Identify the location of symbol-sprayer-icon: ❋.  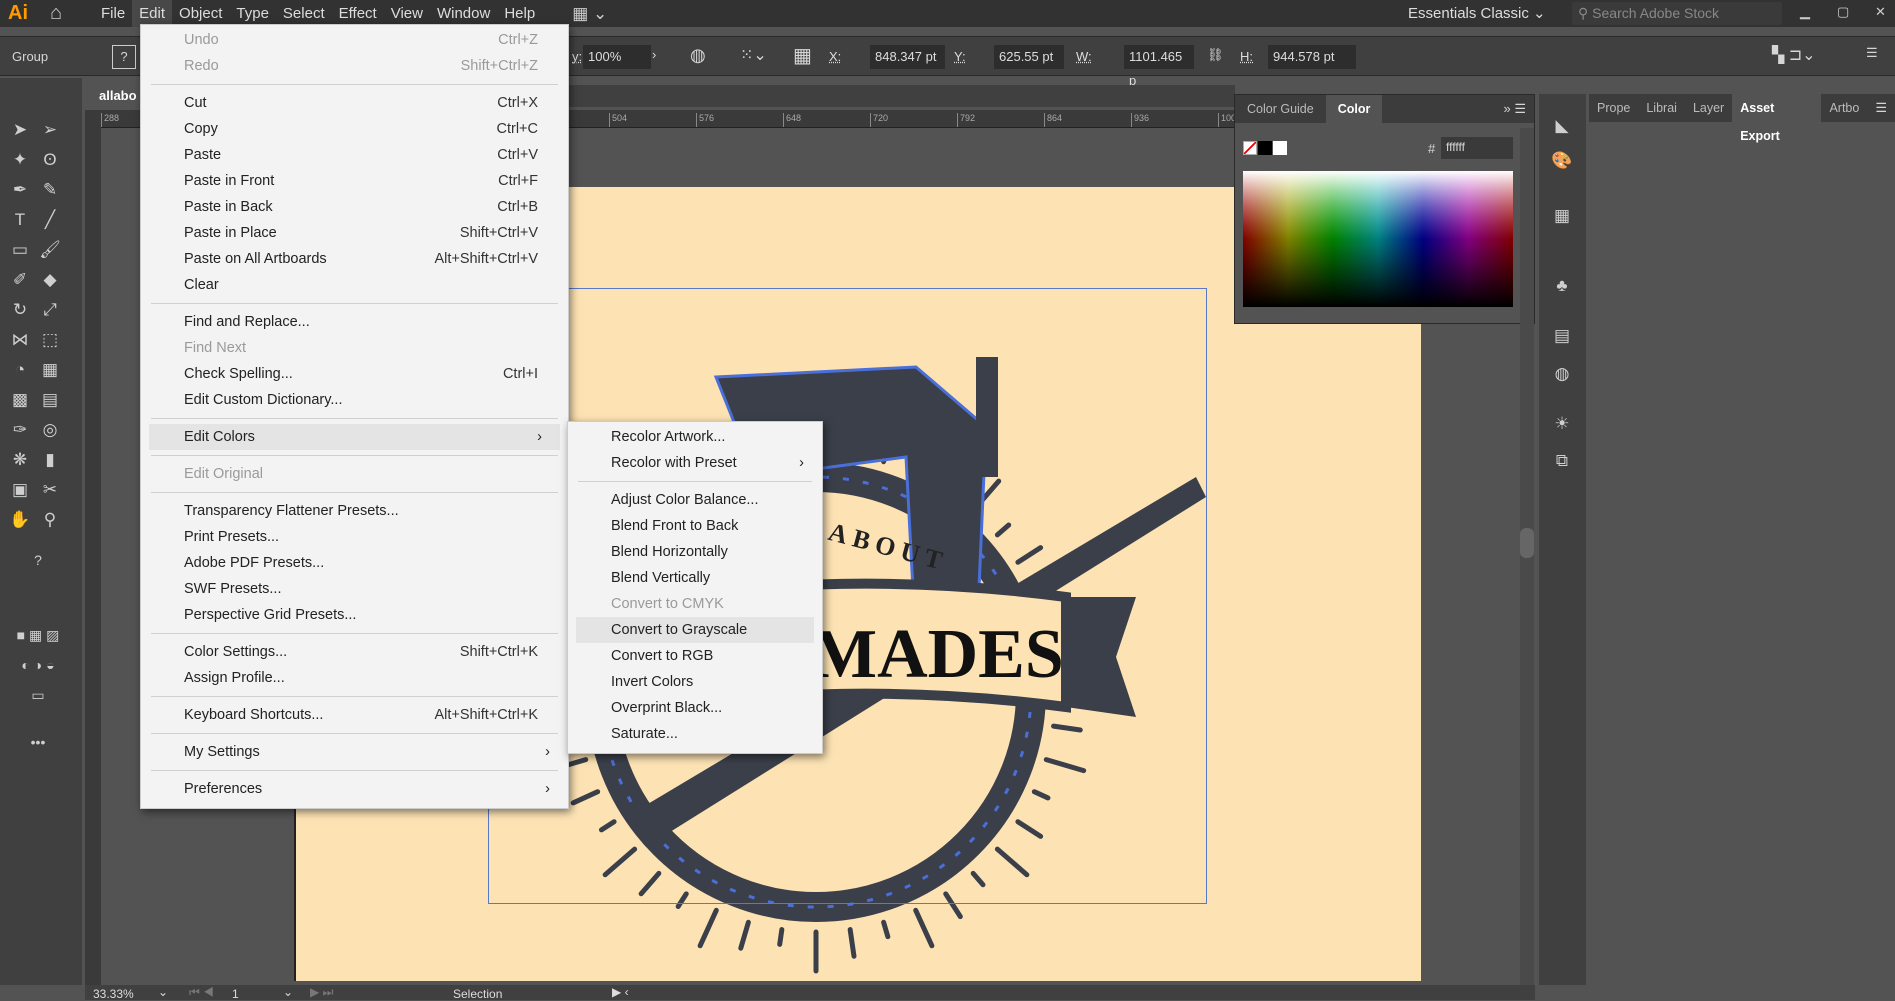
(20, 460).